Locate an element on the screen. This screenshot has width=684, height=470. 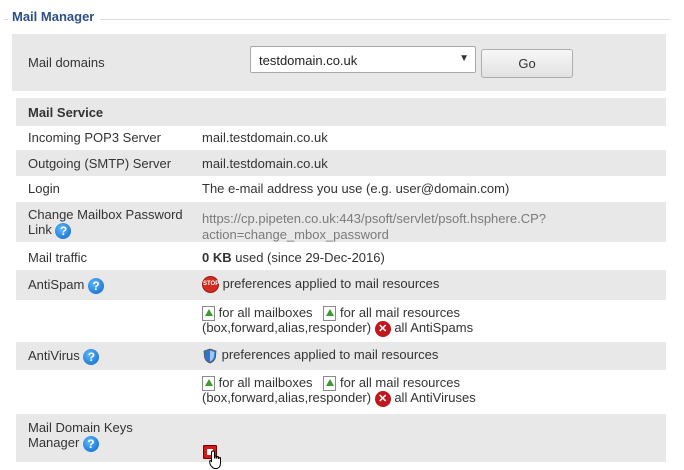
dkim-label-line2: Manager is located at coordinates (54, 442).